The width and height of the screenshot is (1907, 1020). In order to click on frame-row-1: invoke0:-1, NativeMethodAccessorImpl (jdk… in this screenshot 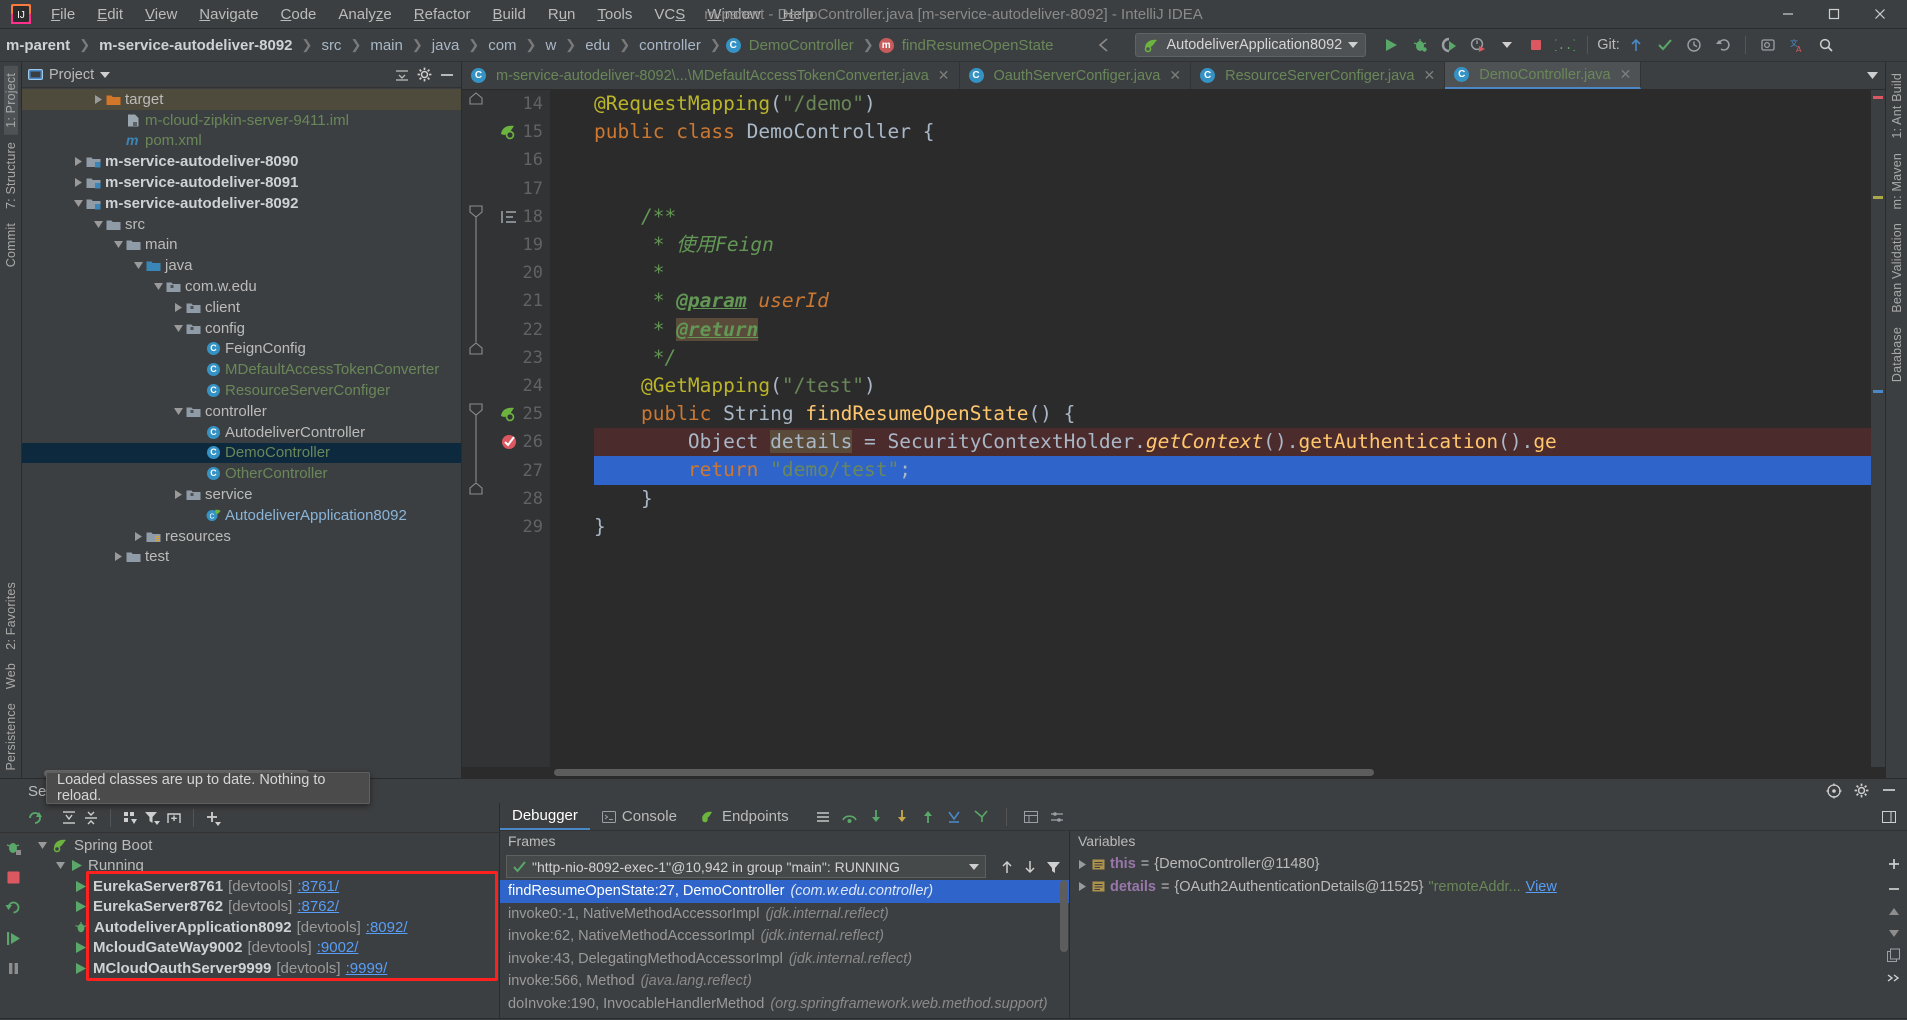, I will do `click(784, 914)`.